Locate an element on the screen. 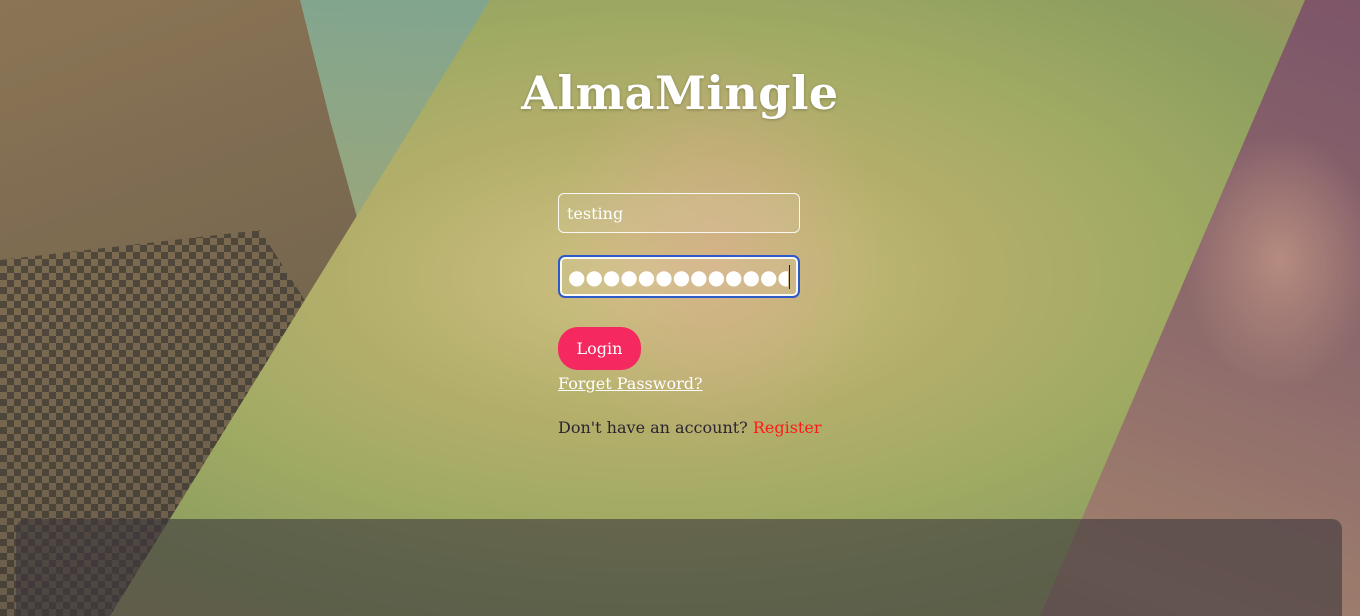 The width and height of the screenshot is (1360, 616). password-masked-value: ●●●●●●●●●●●●●●●● is located at coordinates (678, 276).